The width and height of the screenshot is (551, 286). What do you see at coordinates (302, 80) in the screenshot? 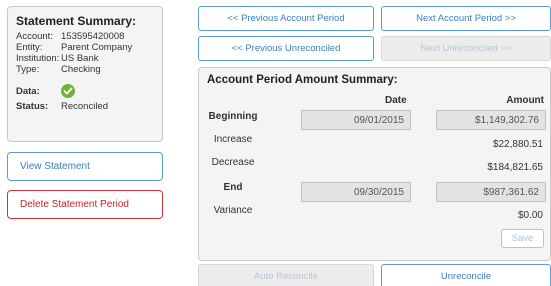
I see `panel-title: Account Period Amount Summary:` at bounding box center [302, 80].